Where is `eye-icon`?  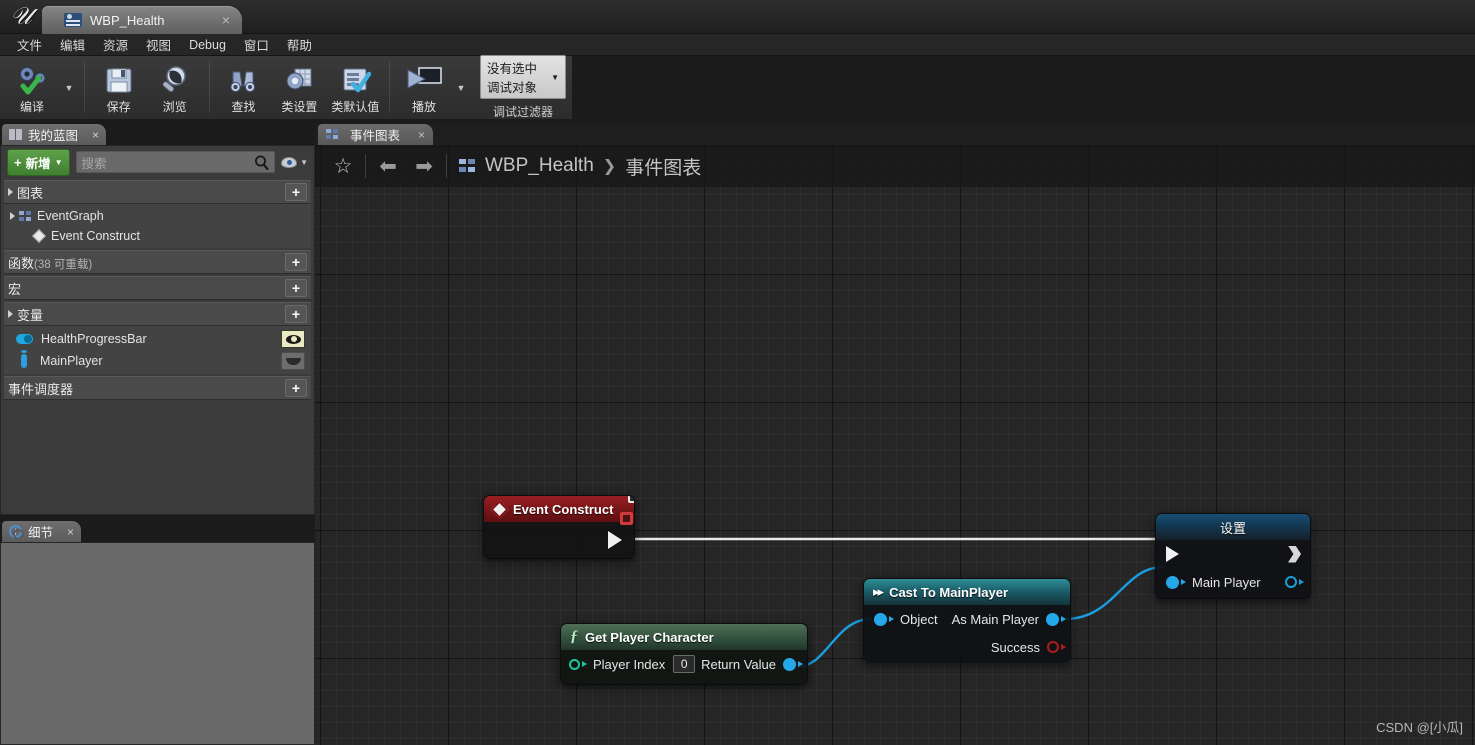
eye-icon is located at coordinates (289, 162).